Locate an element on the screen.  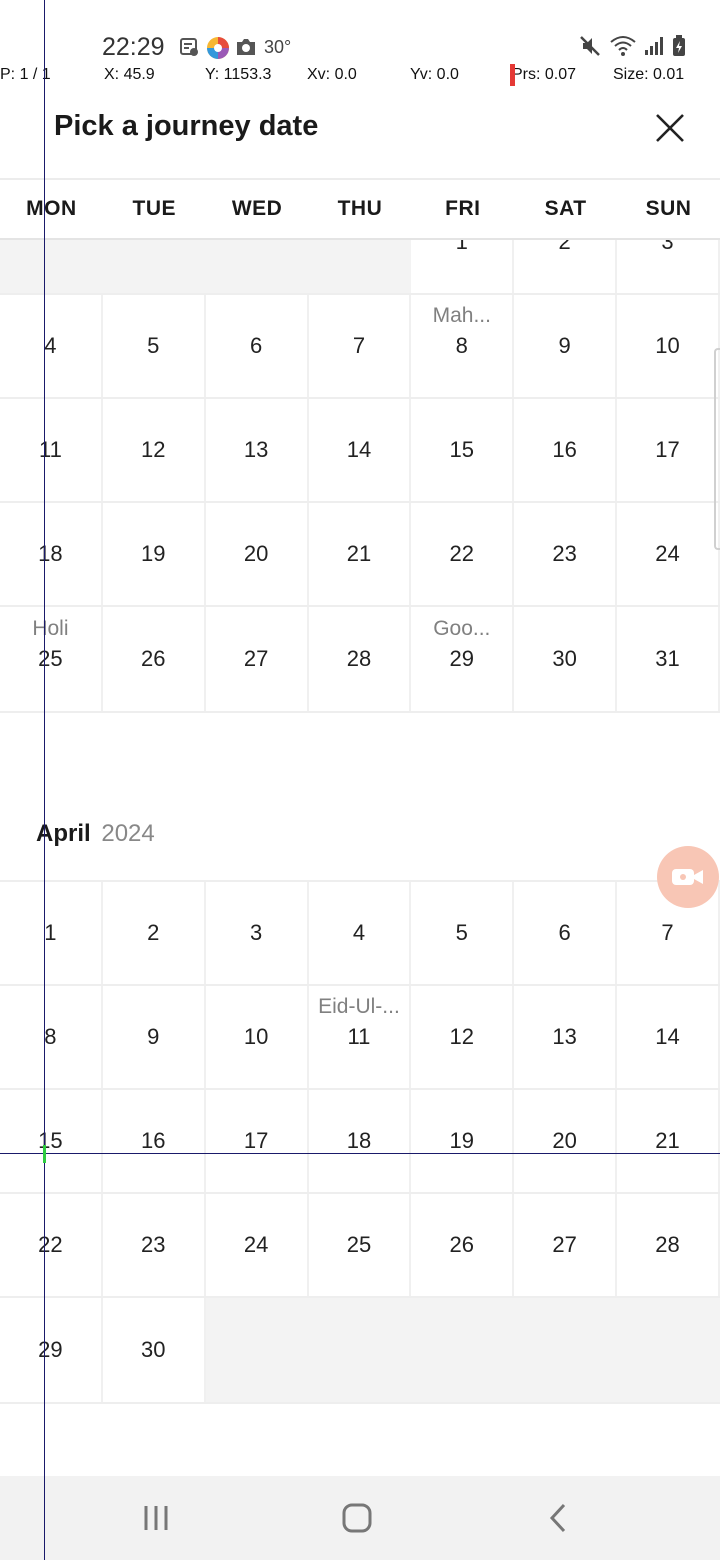
scrollbar-handle is located at coordinates (717, 449).